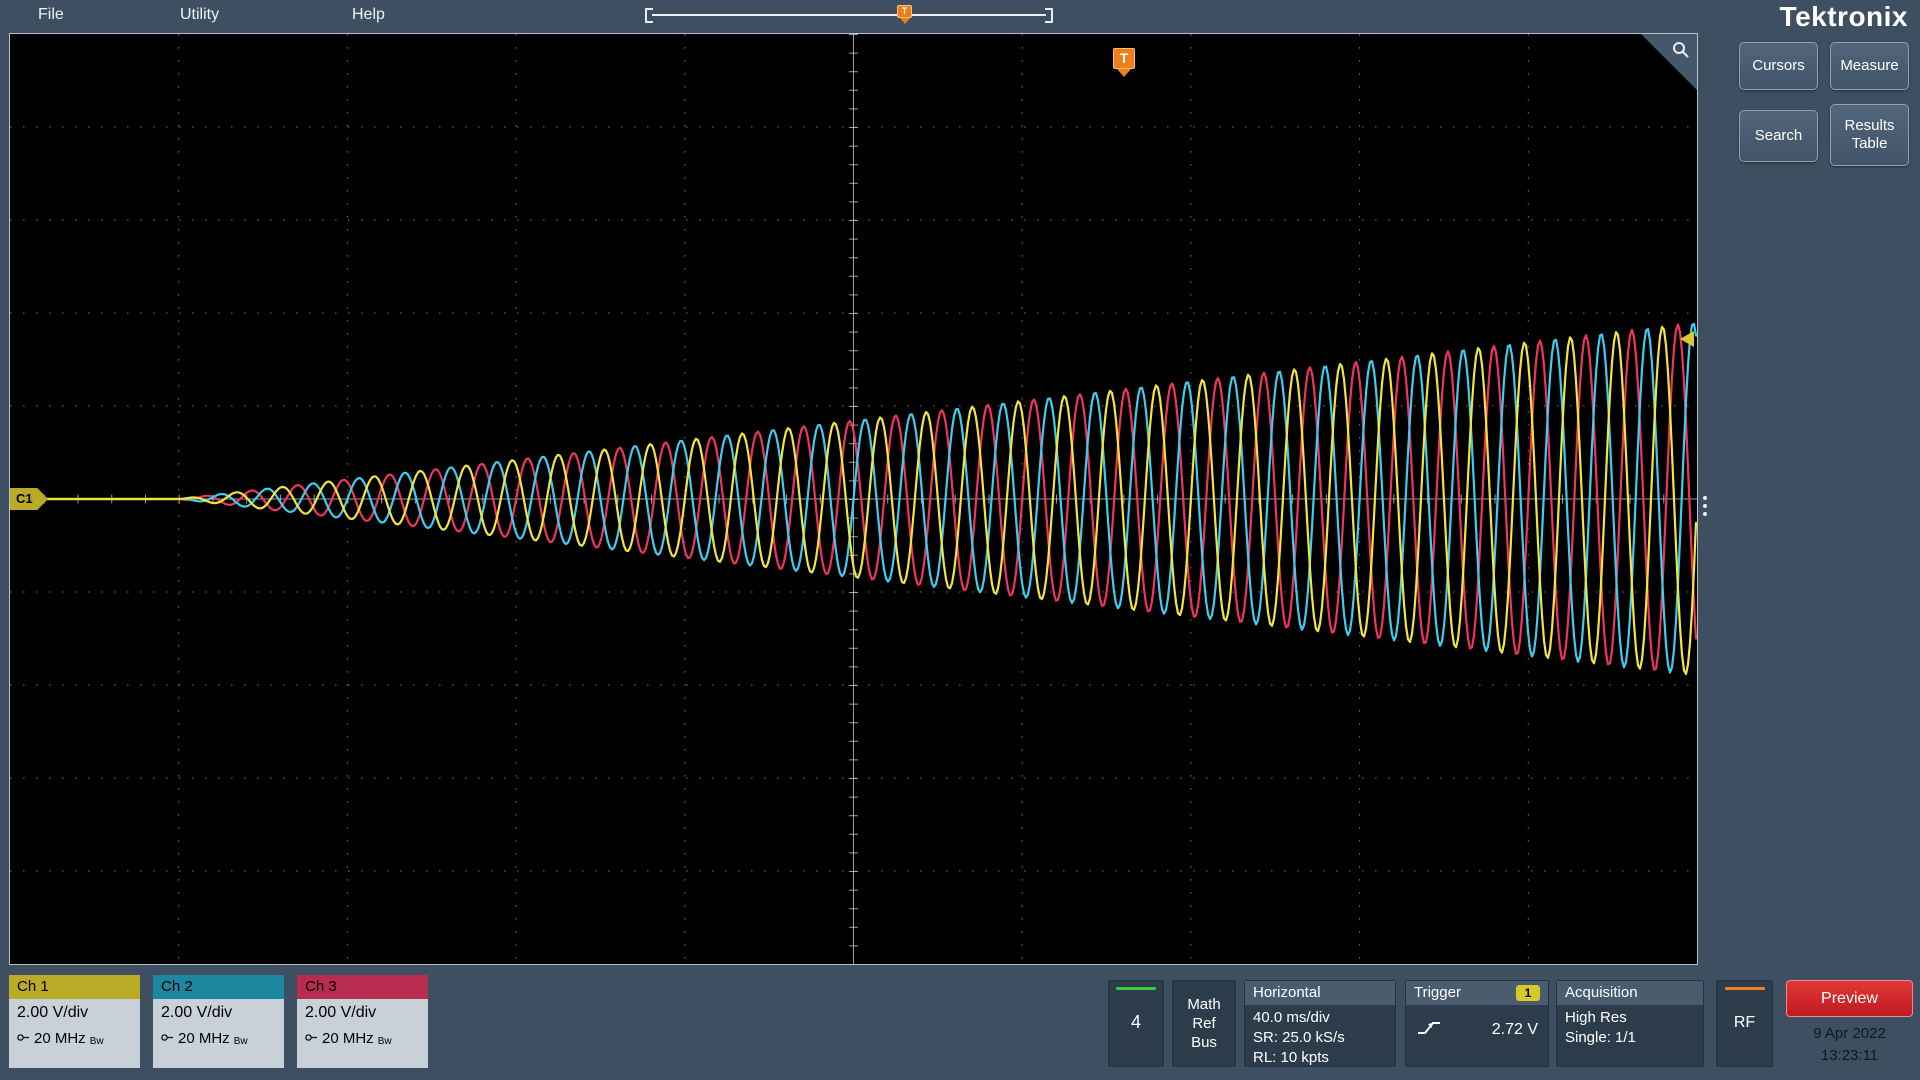 The height and width of the screenshot is (1080, 1920). I want to click on acquisition-panel: Acquisition High Res Single: 1/1, so click(1630, 1023).